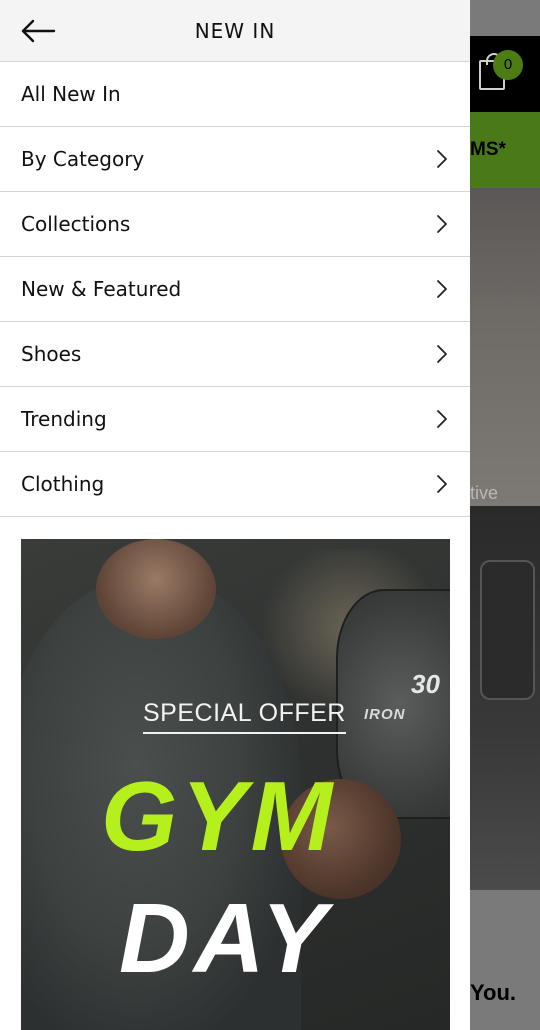 The image size is (540, 1030). Describe the element at coordinates (508, 65) in the screenshot. I see `cart-count-badge: 0` at that location.